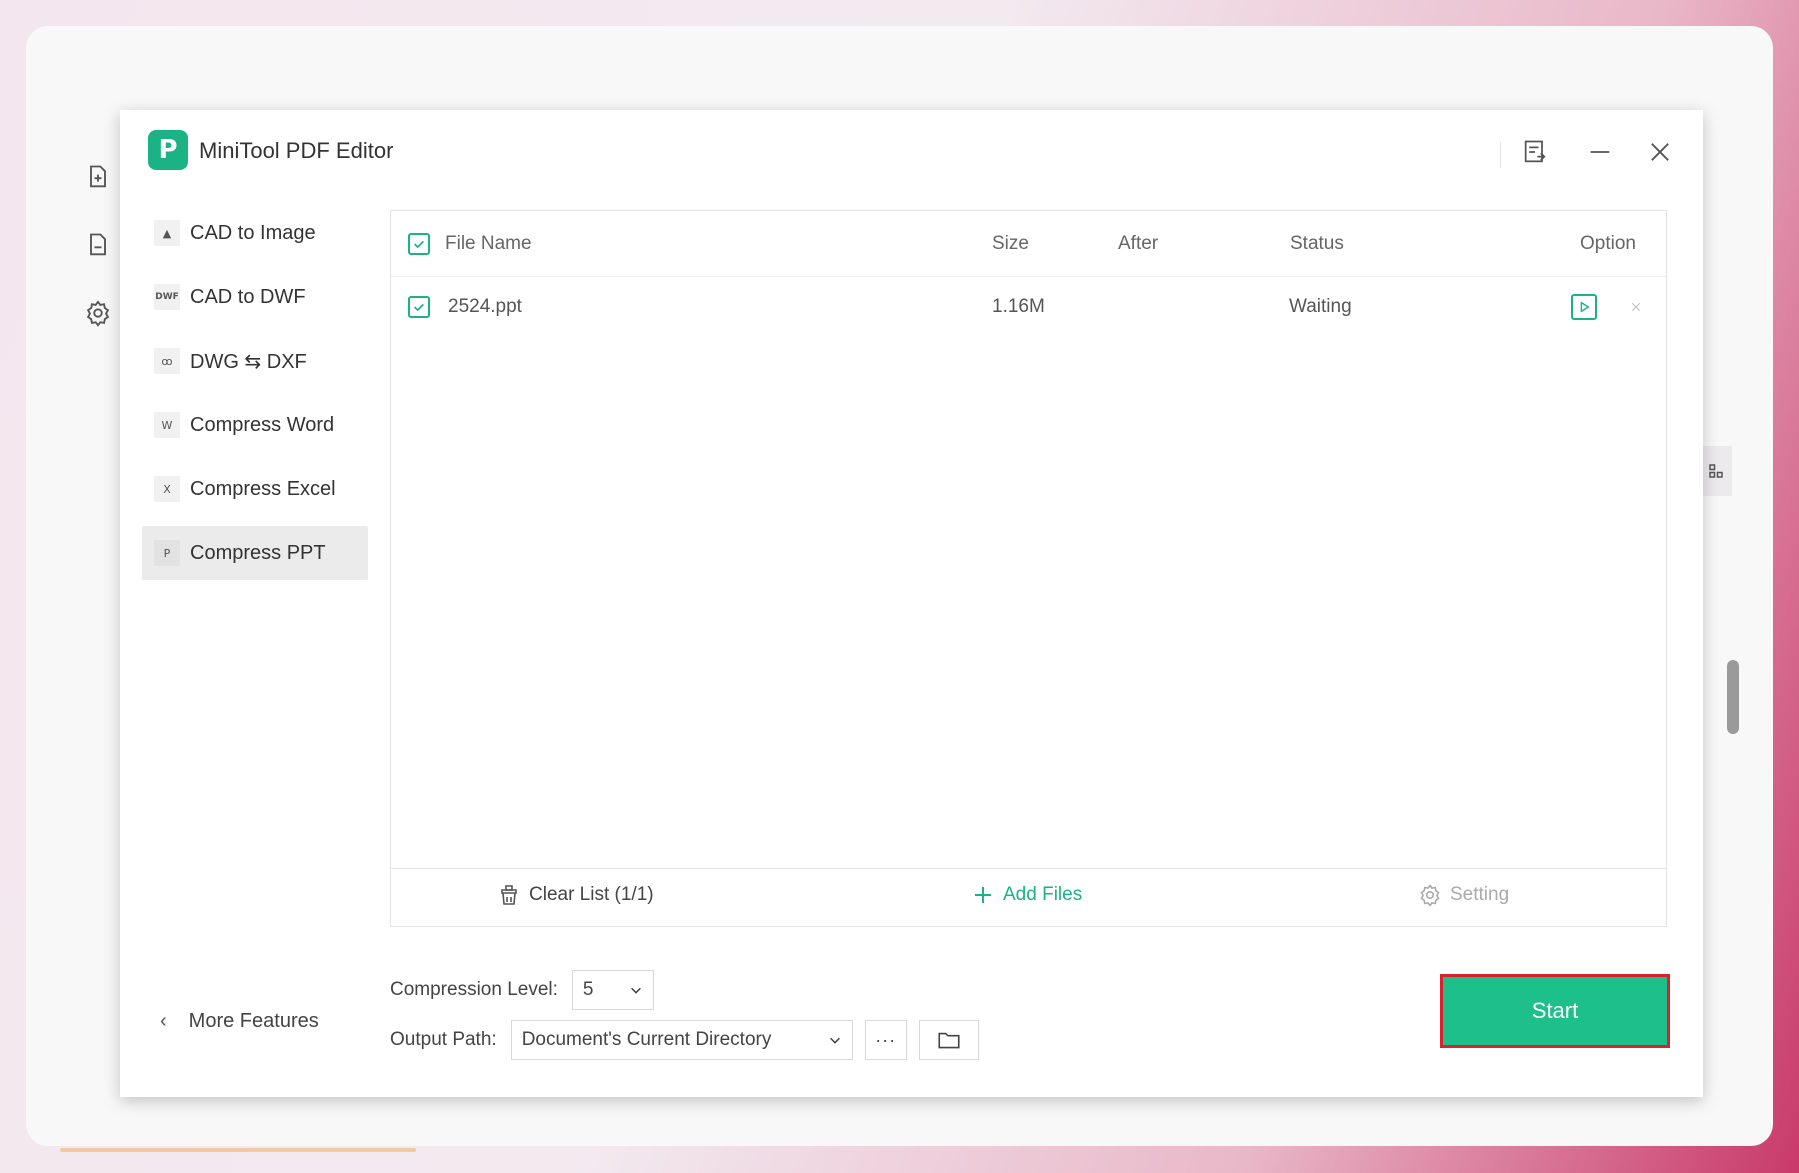 Image resolution: width=1799 pixels, height=1173 pixels. I want to click on sidebar-item-compress-word: W Compress Word, so click(255, 425).